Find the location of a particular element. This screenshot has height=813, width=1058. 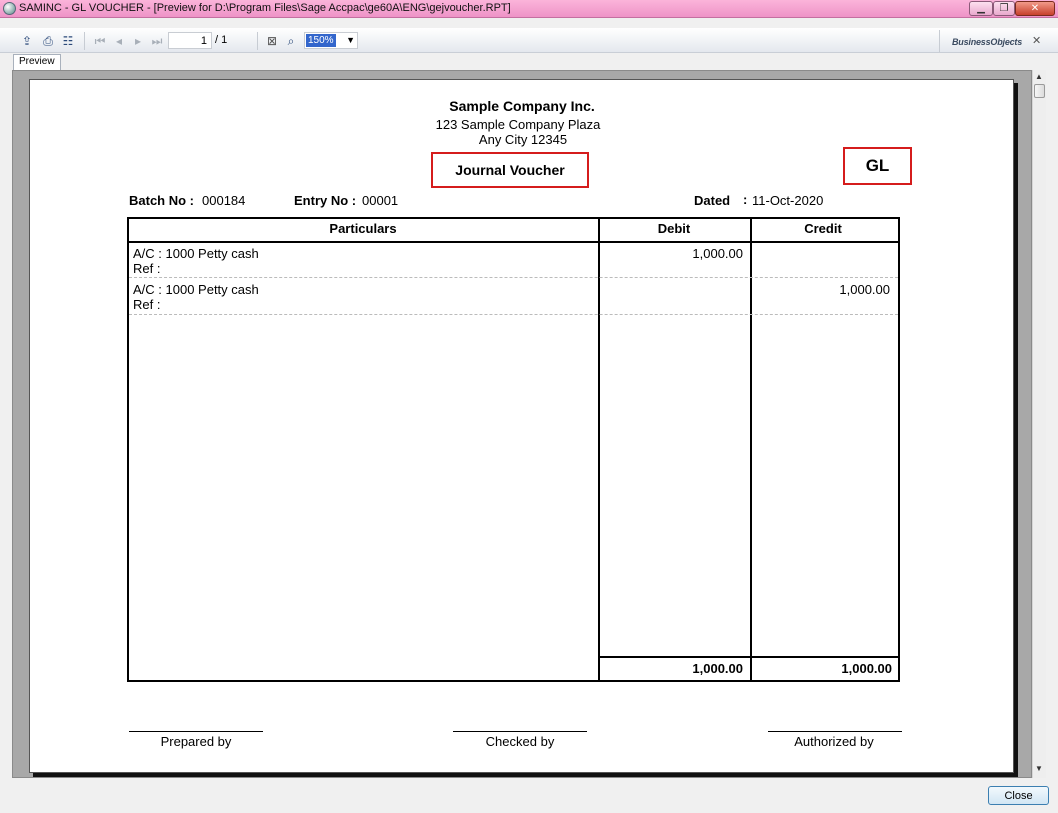

row2-account: A/C : 1000 Petty cash is located at coordinates (196, 289).